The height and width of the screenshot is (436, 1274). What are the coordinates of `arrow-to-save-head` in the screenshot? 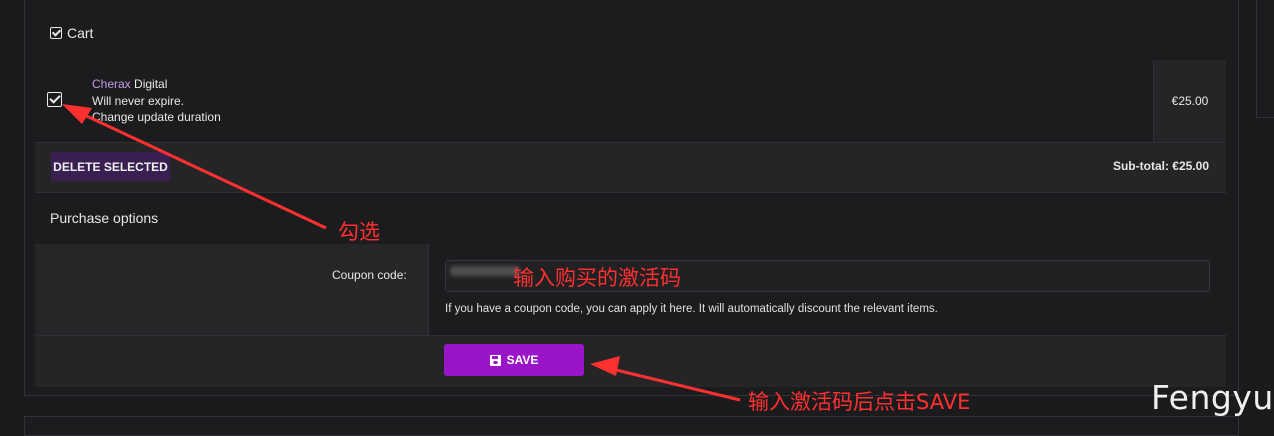 It's located at (605, 366).